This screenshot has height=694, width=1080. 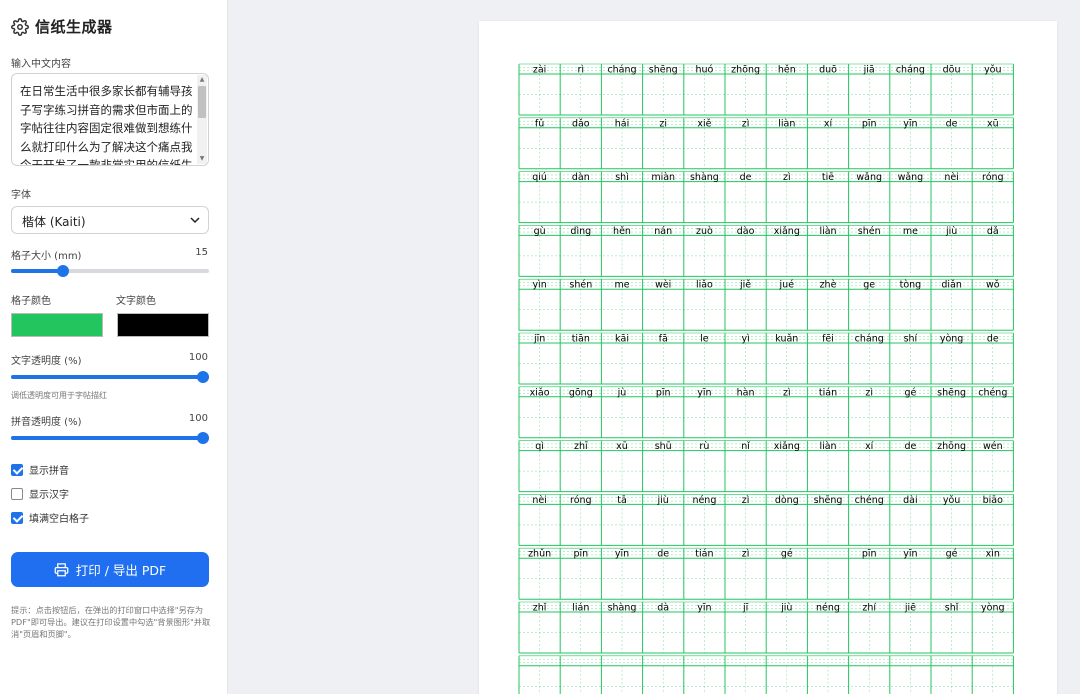 I want to click on text-opacity-slider, so click(x=110, y=377).